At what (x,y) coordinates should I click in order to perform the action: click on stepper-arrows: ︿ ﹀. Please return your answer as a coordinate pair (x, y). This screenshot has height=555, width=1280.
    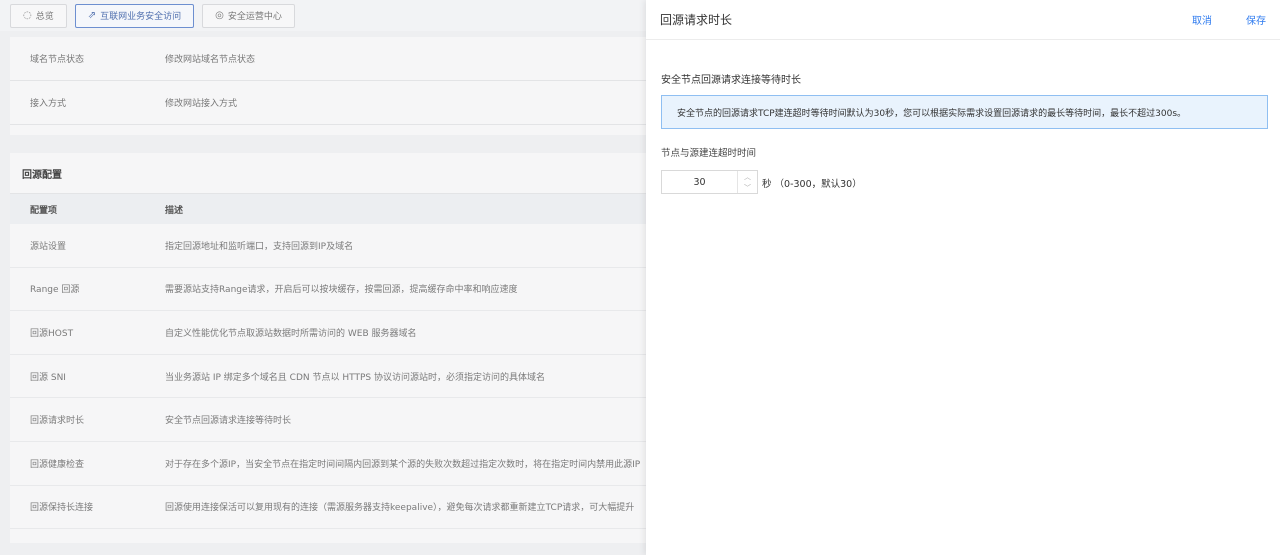
    Looking at the image, I should click on (747, 182).